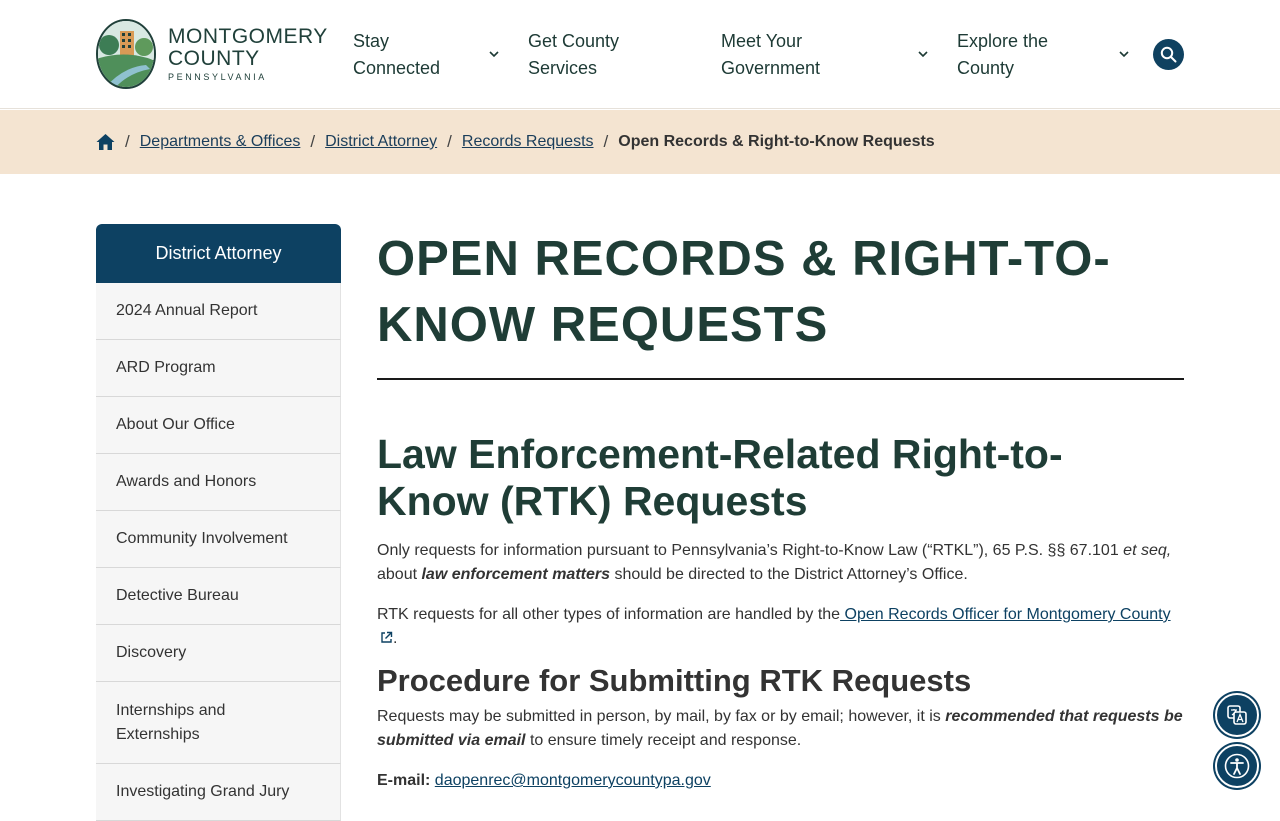 The width and height of the screenshot is (1280, 821). Describe the element at coordinates (780, 781) in the screenshot. I see `email-paragraph: E-mail: daopenrec@montgomerycountypa.gov` at that location.